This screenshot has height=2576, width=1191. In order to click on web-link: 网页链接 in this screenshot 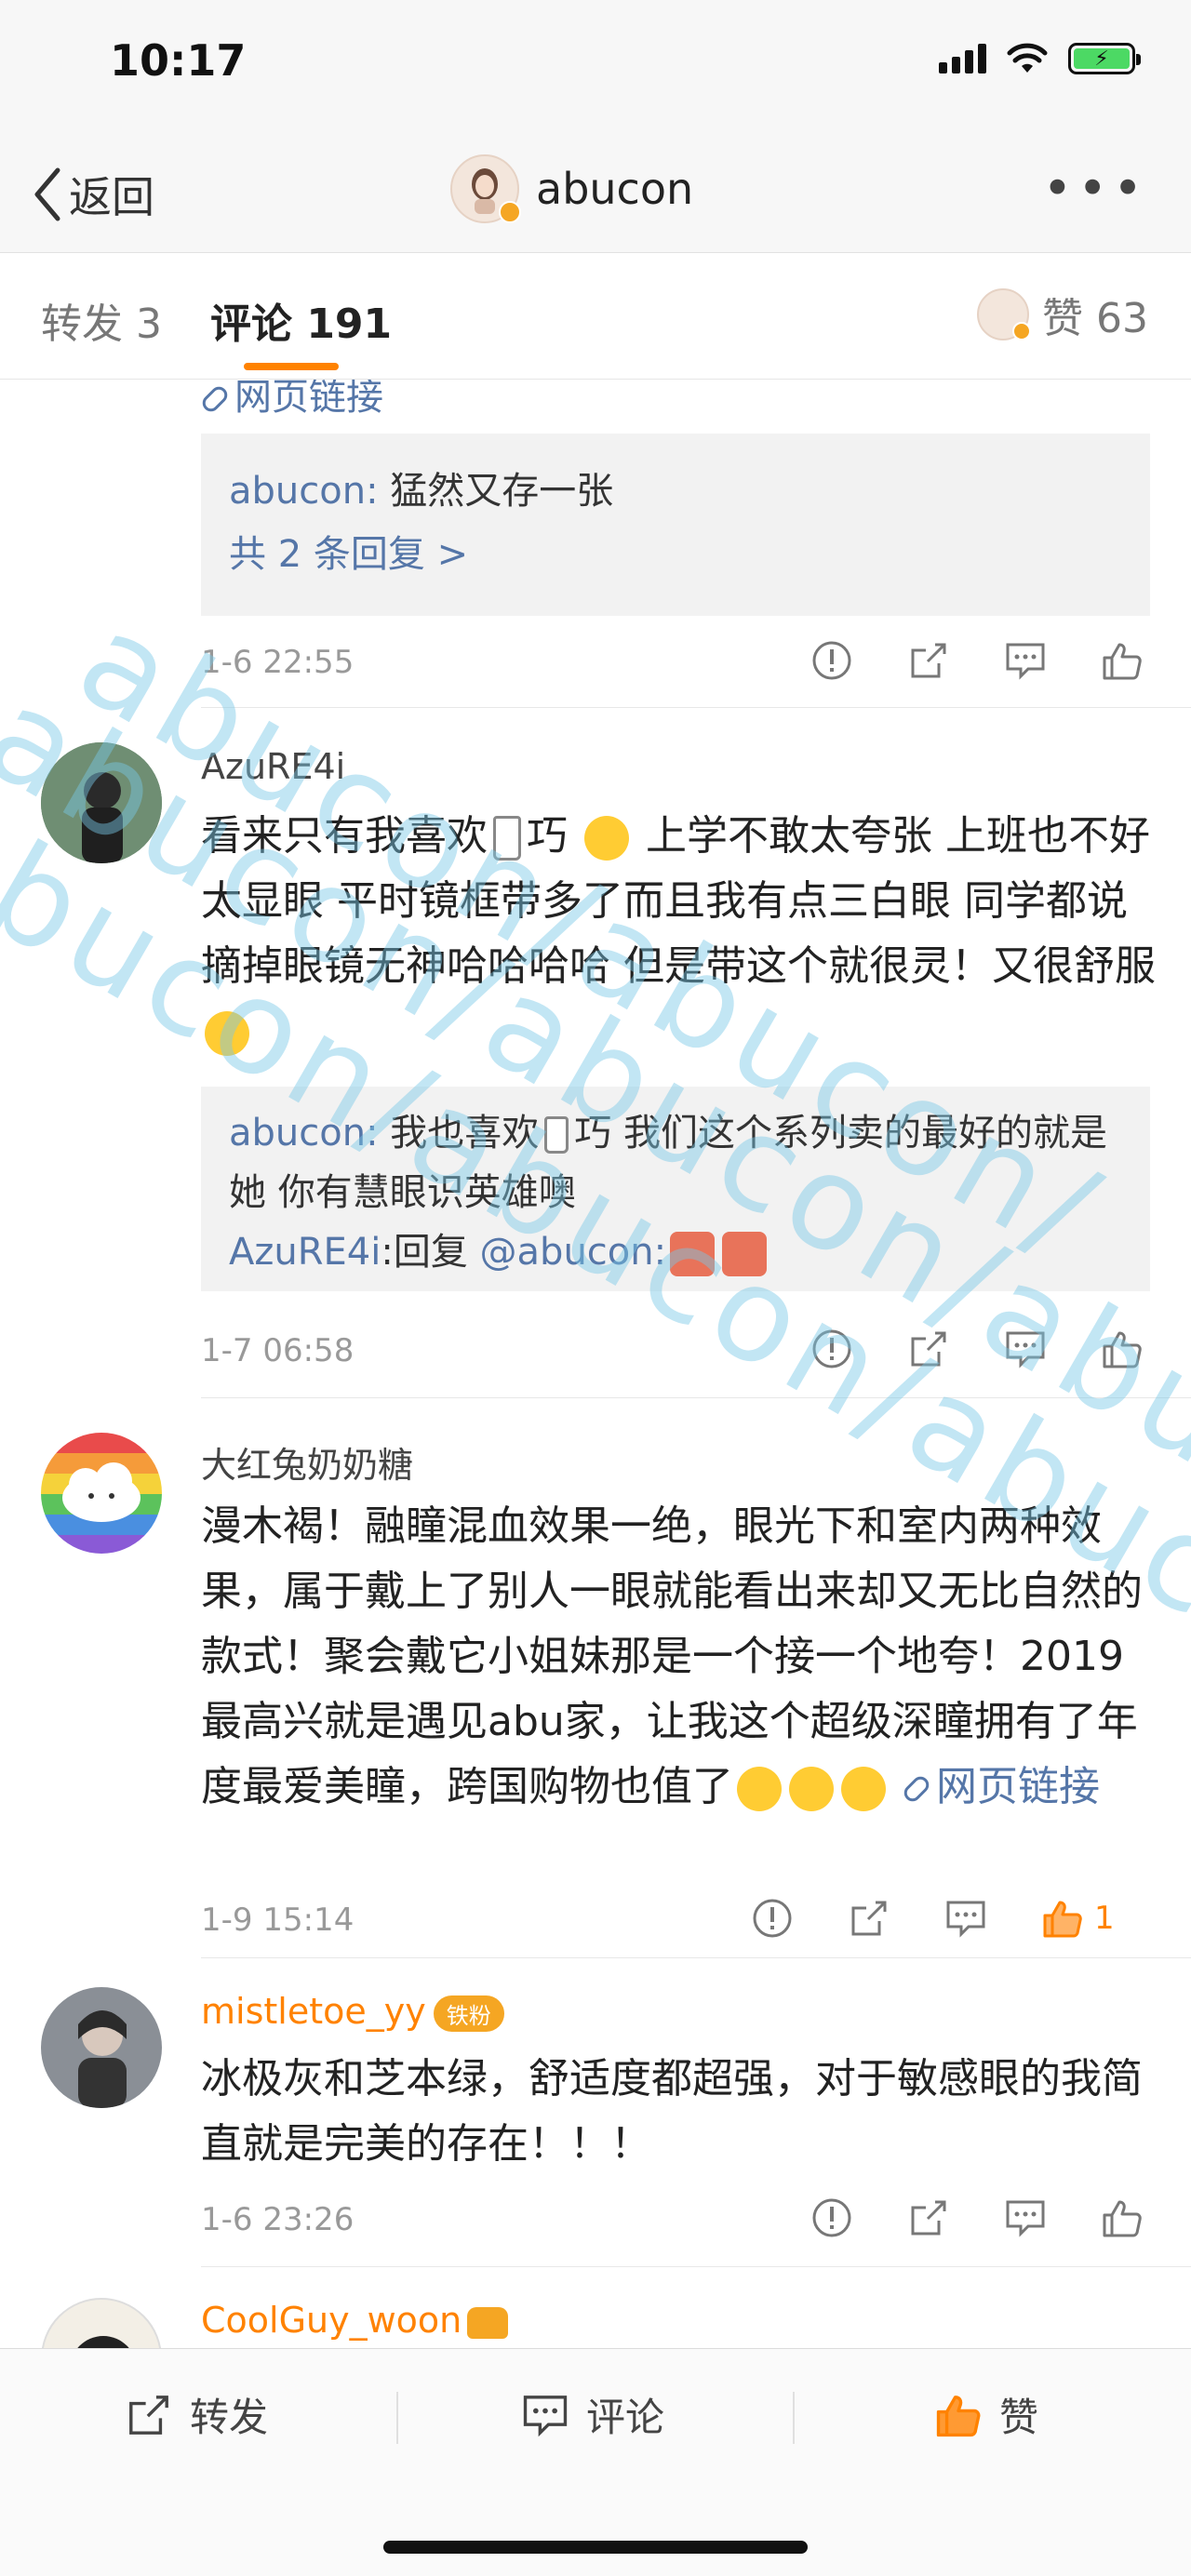, I will do `click(1000, 1786)`.